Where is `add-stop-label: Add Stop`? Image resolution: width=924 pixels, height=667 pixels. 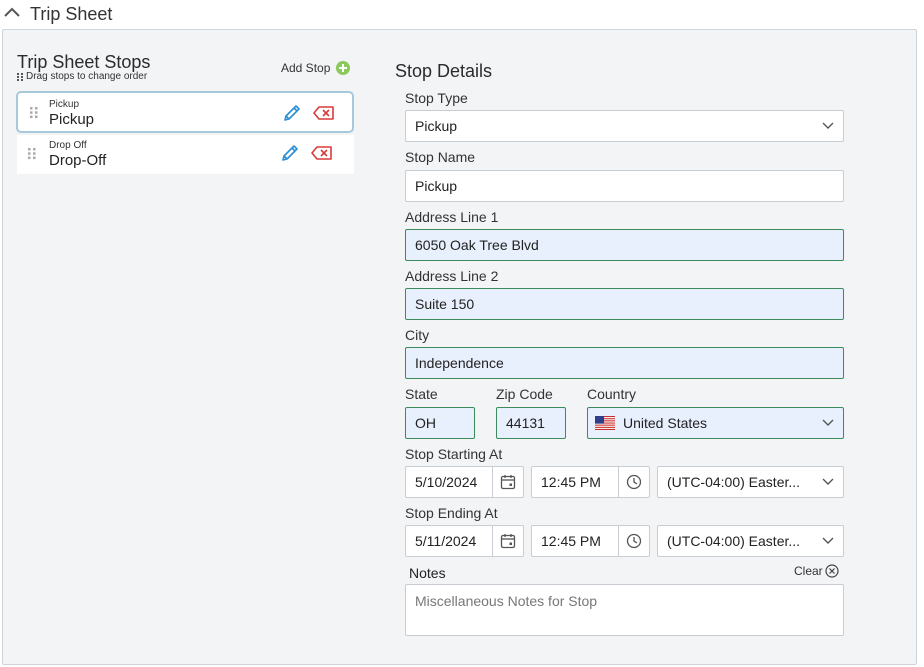 add-stop-label: Add Stop is located at coordinates (306, 68).